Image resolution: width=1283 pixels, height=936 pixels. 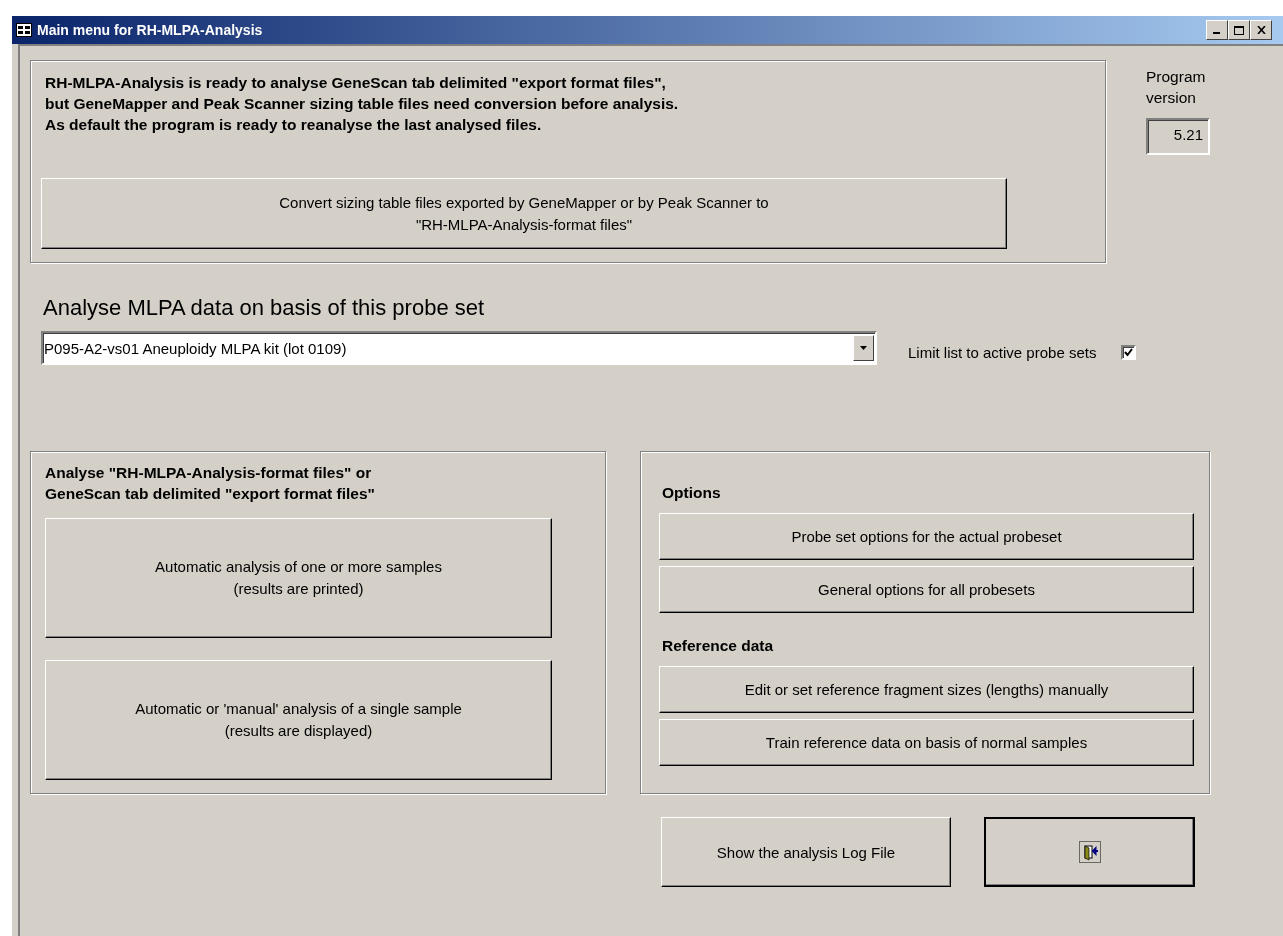 I want to click on limit-label: Limit list to active probe sets, so click(x=1002, y=351).